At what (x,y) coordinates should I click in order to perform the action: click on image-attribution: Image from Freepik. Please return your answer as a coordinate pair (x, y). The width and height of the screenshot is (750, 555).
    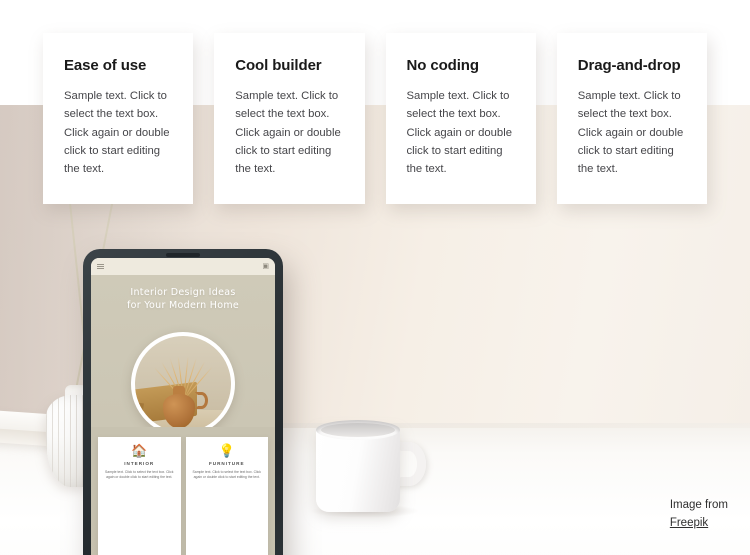
    Looking at the image, I should click on (699, 515).